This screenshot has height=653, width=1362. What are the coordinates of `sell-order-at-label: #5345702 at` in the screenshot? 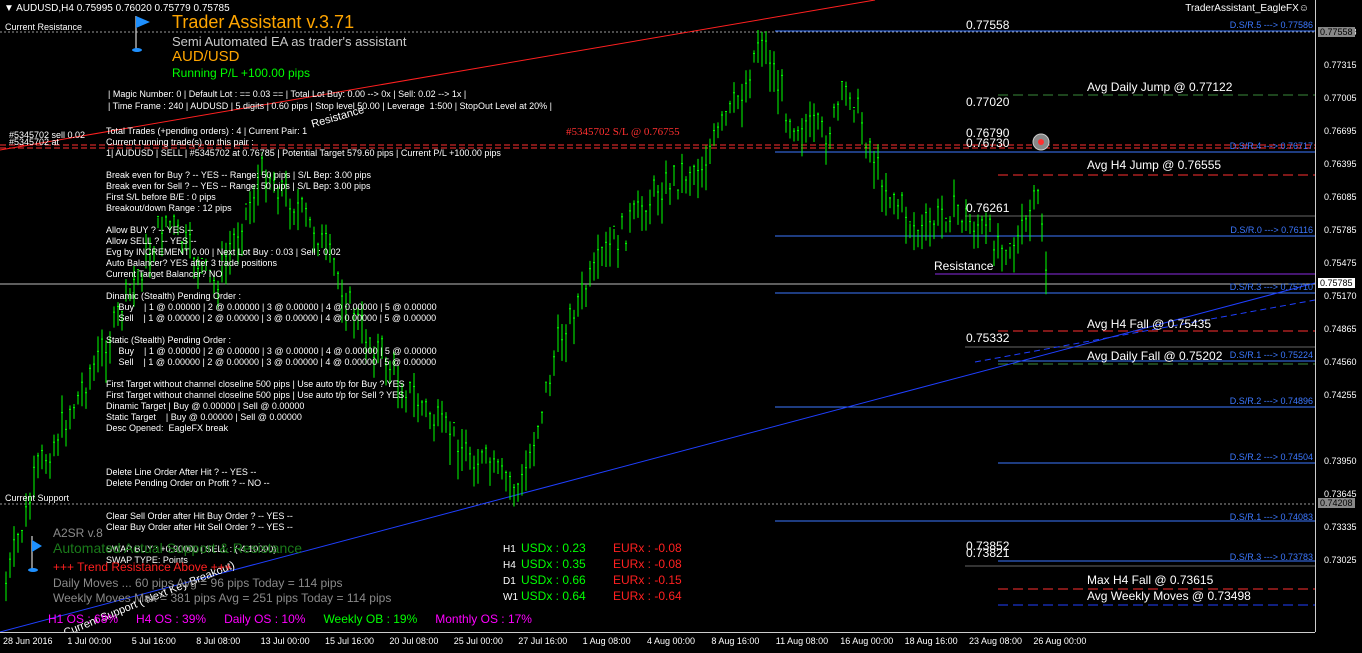 It's located at (34, 142).